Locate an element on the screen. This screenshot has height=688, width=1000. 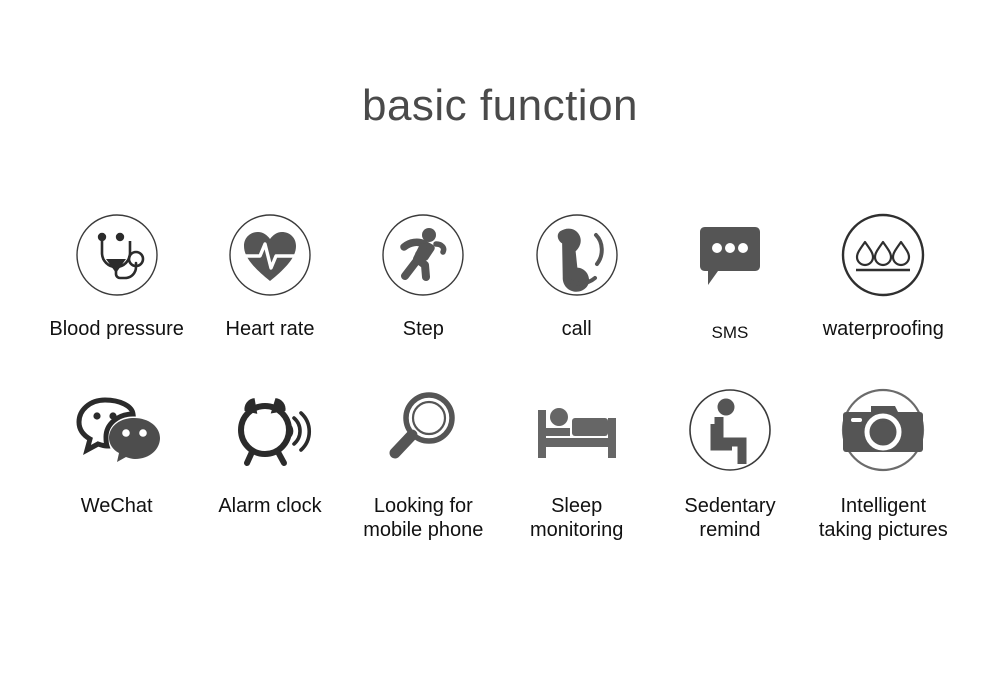
feature-item-alarm-clock: Alarm clock is located at coordinates (269, 475).